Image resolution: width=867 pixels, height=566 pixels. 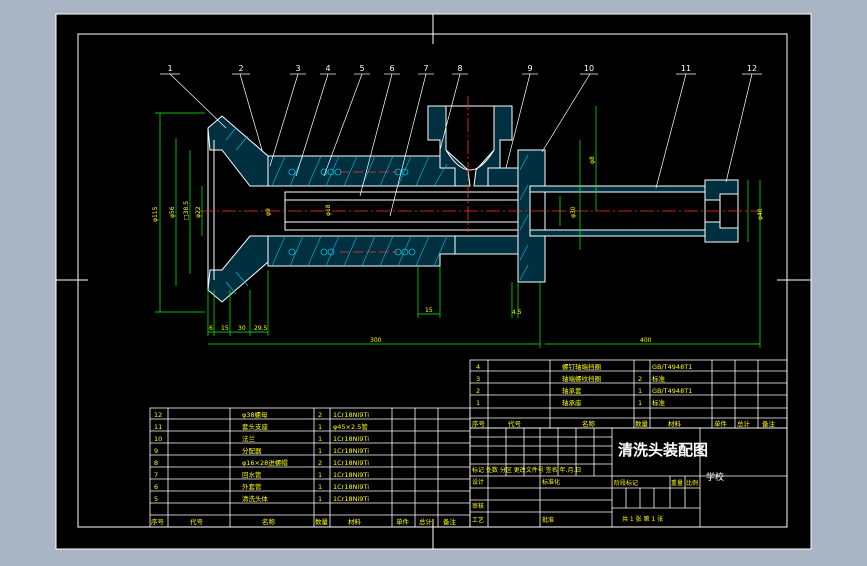 I want to click on tb-scale: 比例, so click(x=692, y=483).